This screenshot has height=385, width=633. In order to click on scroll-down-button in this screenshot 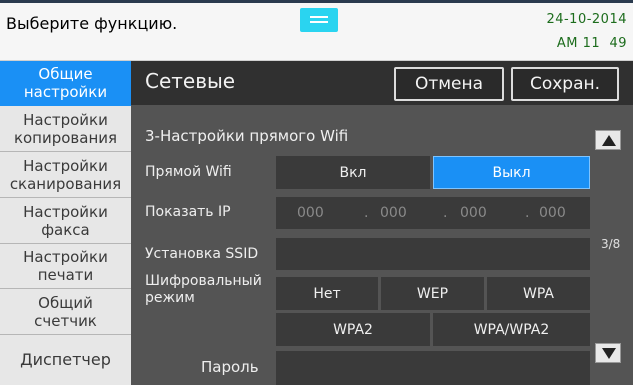, I will do `click(608, 353)`.